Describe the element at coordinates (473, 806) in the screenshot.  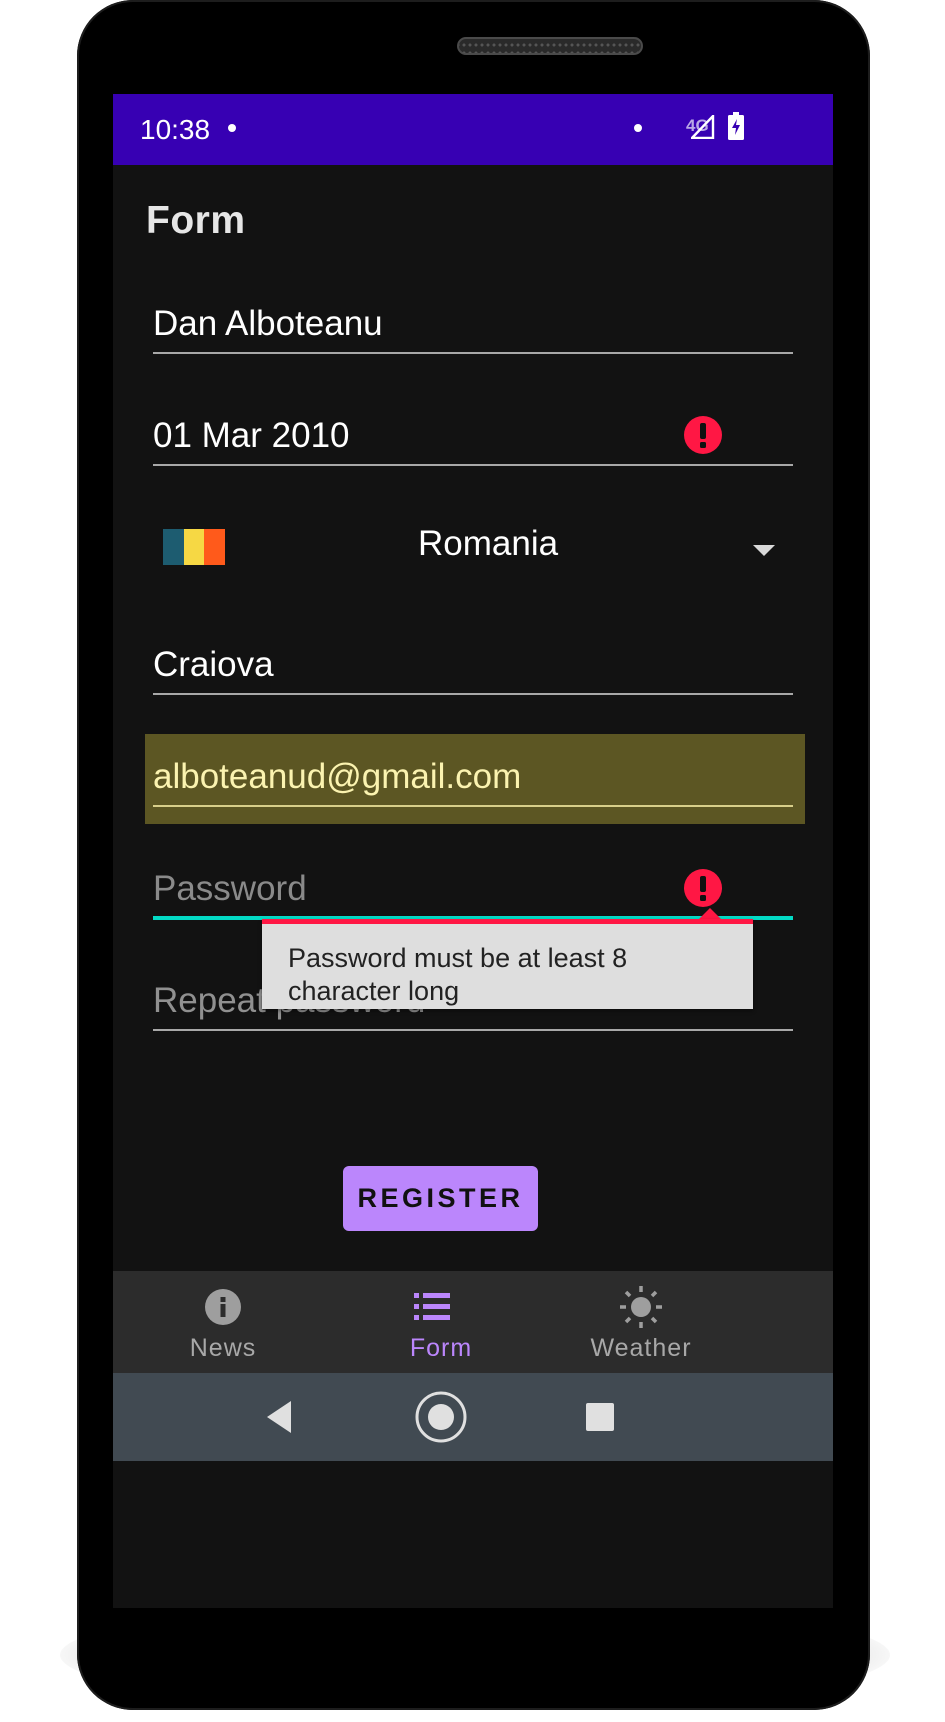
I see `email-underline` at that location.